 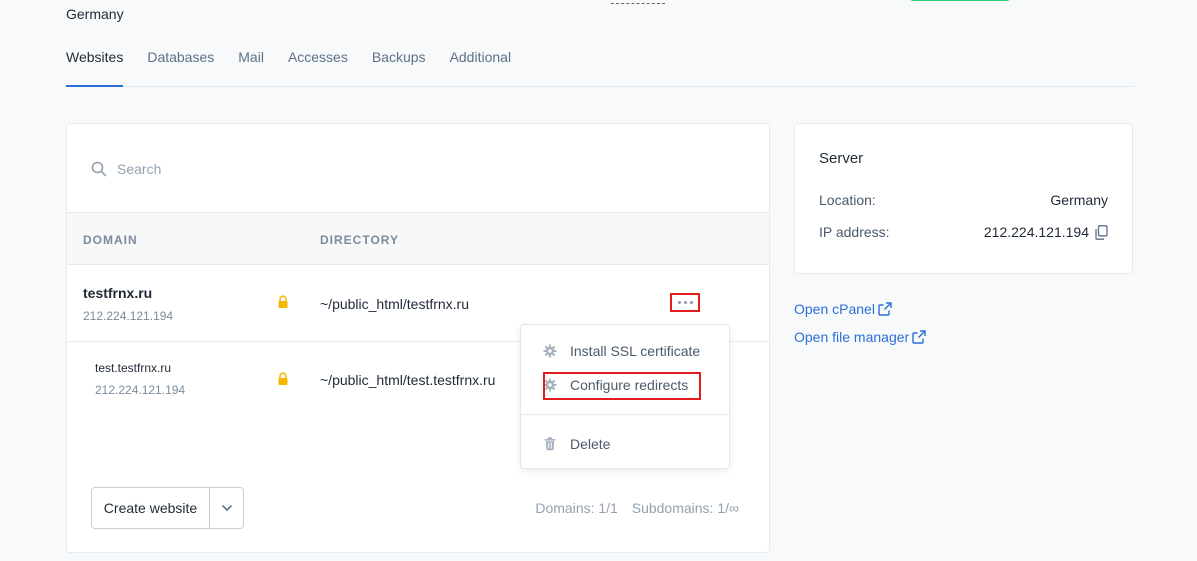 What do you see at coordinates (847, 200) in the screenshot?
I see `location-label: Location:` at bounding box center [847, 200].